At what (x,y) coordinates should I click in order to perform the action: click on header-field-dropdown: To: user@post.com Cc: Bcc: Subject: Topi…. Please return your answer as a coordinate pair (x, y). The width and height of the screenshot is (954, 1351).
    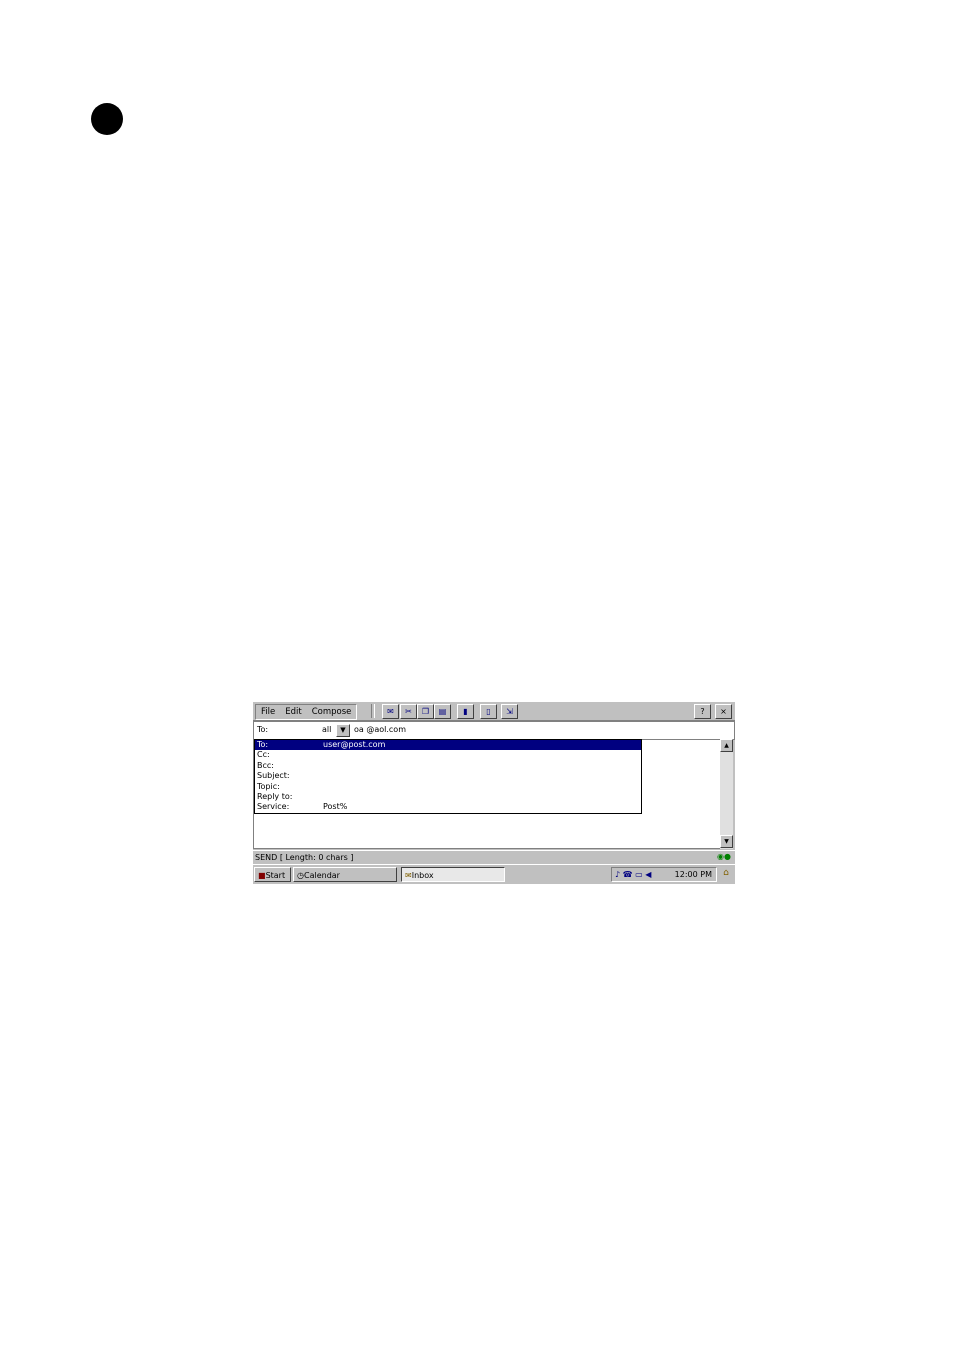
    Looking at the image, I should click on (448, 776).